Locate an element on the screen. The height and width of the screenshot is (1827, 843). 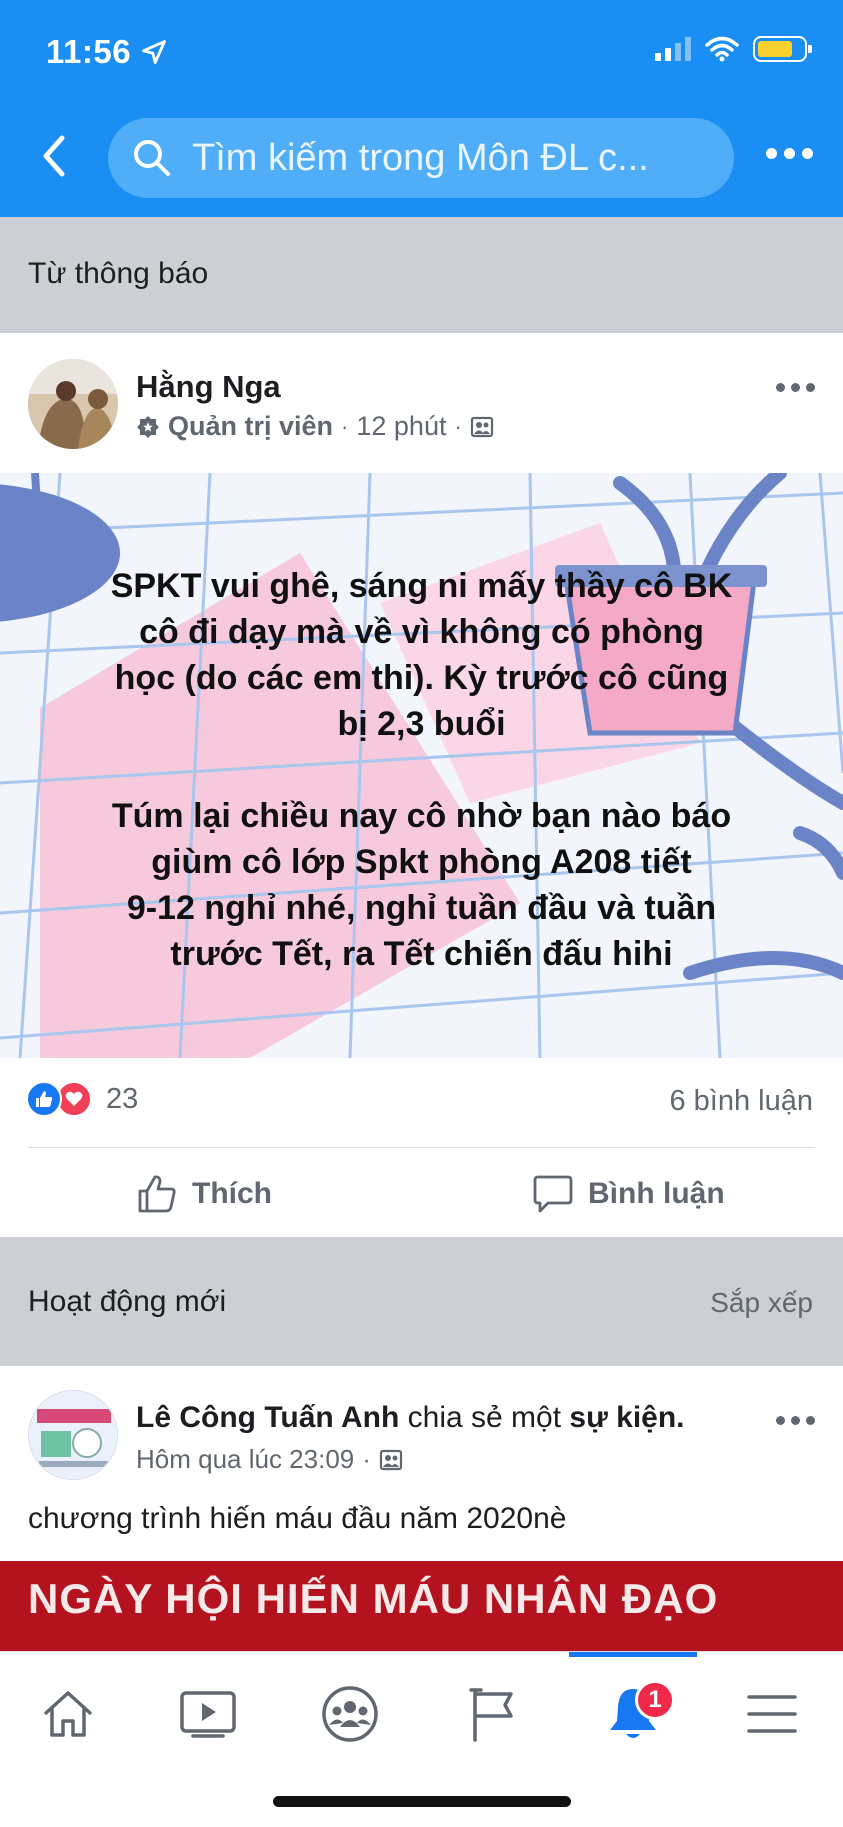
post-time: 12 phút is located at coordinates (401, 426).